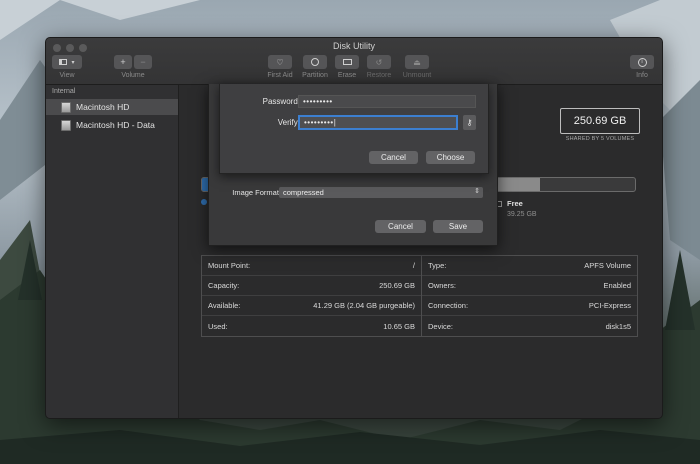  I want to click on save-sheet-cancel-button: Cancel, so click(400, 226).